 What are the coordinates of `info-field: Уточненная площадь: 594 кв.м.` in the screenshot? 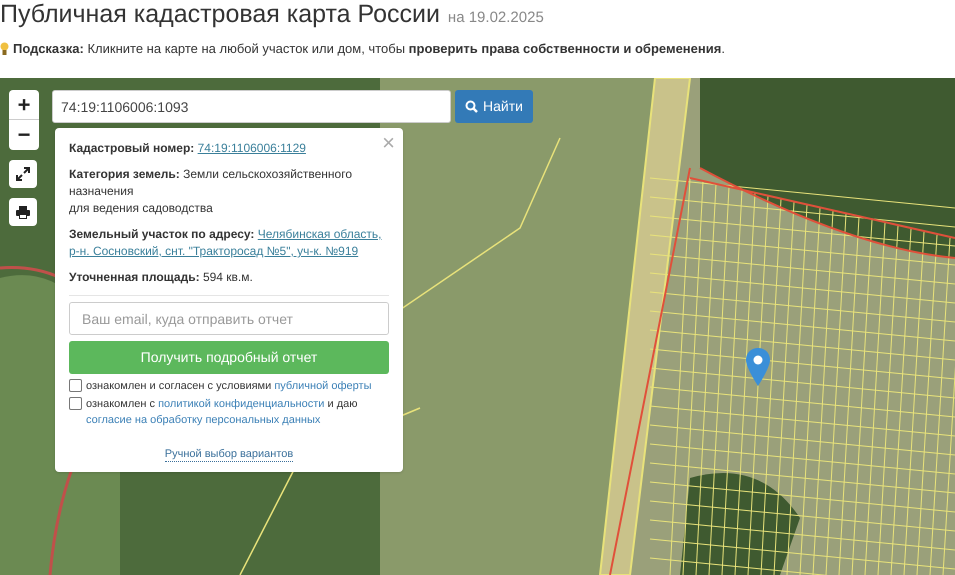 It's located at (164, 277).